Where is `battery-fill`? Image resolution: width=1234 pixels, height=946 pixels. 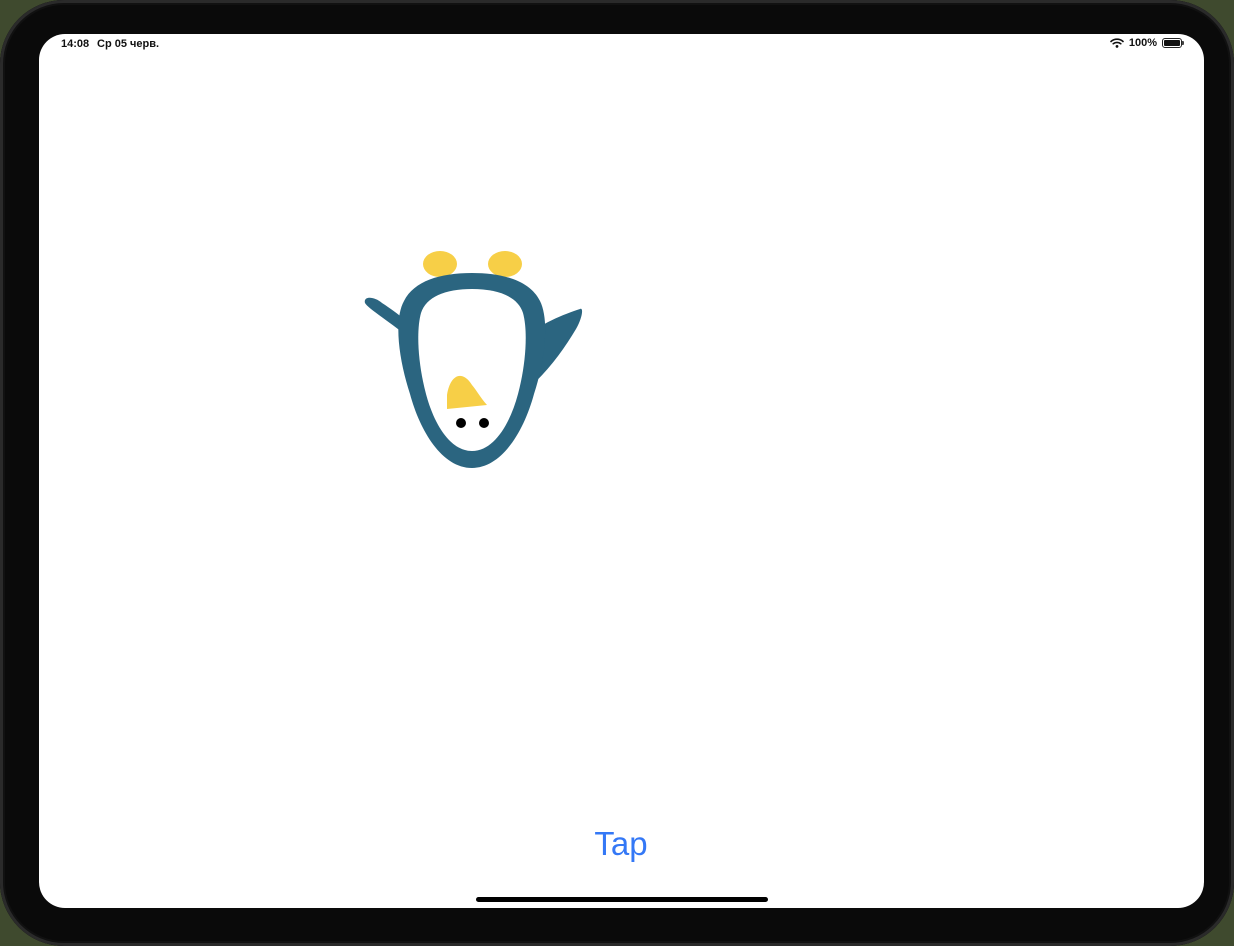
battery-fill is located at coordinates (1172, 43).